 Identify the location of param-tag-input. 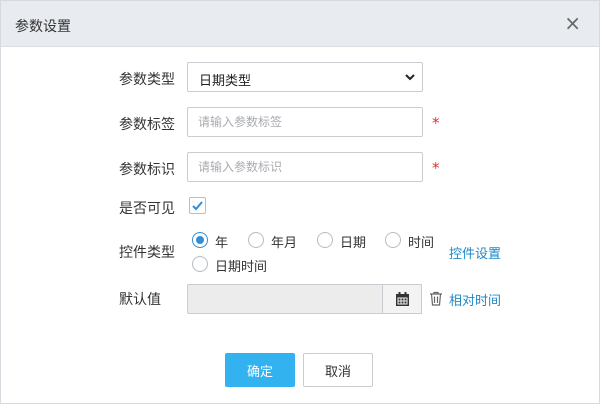
(305, 122).